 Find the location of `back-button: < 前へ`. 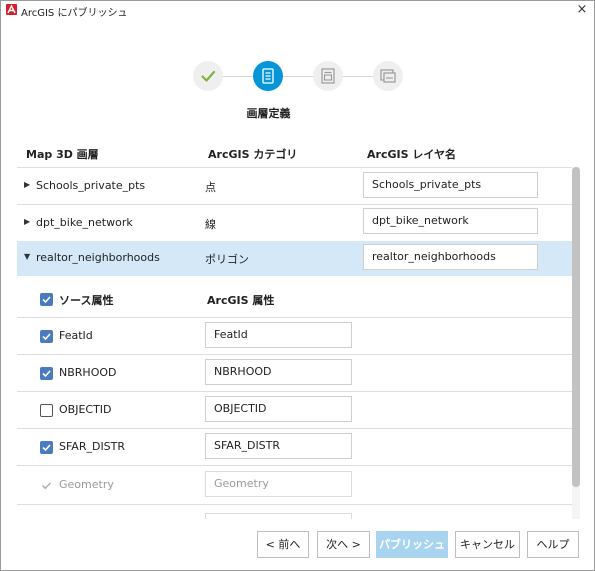

back-button: < 前へ is located at coordinates (283, 544).